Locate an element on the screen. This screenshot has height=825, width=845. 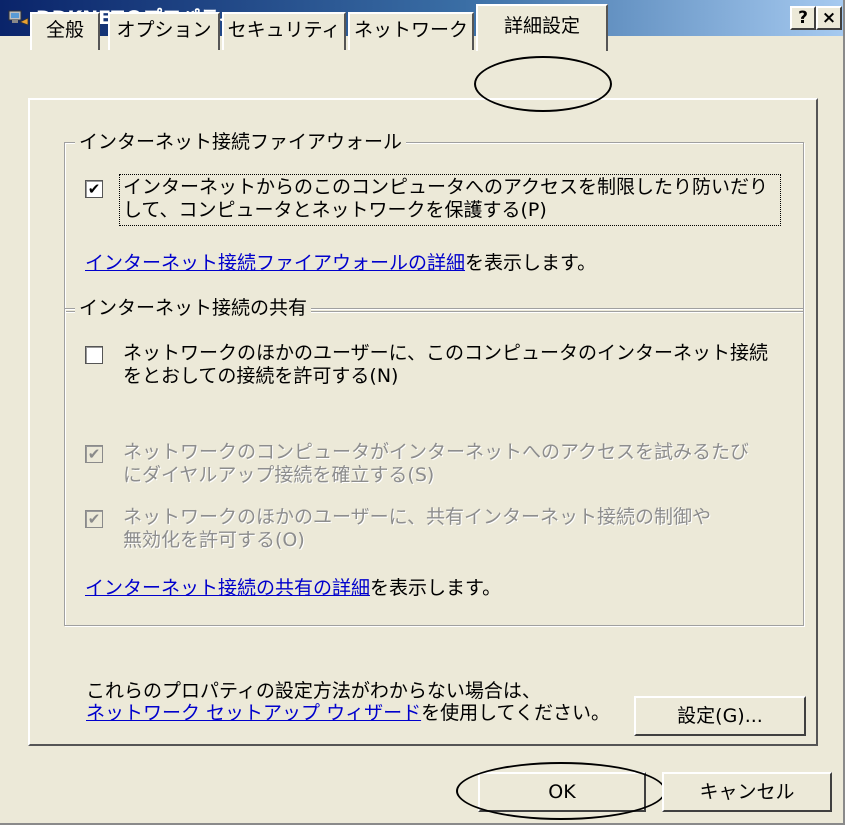
network-setup-wizard-link: ネットワーク セットアップ ウィザード is located at coordinates (253, 713).